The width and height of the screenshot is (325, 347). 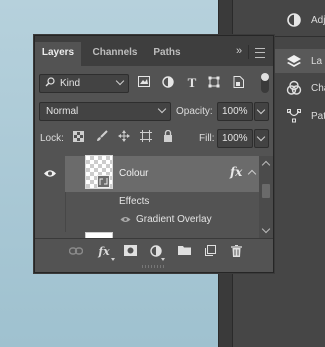 I want to click on opacity-dropdown, so click(x=261, y=111).